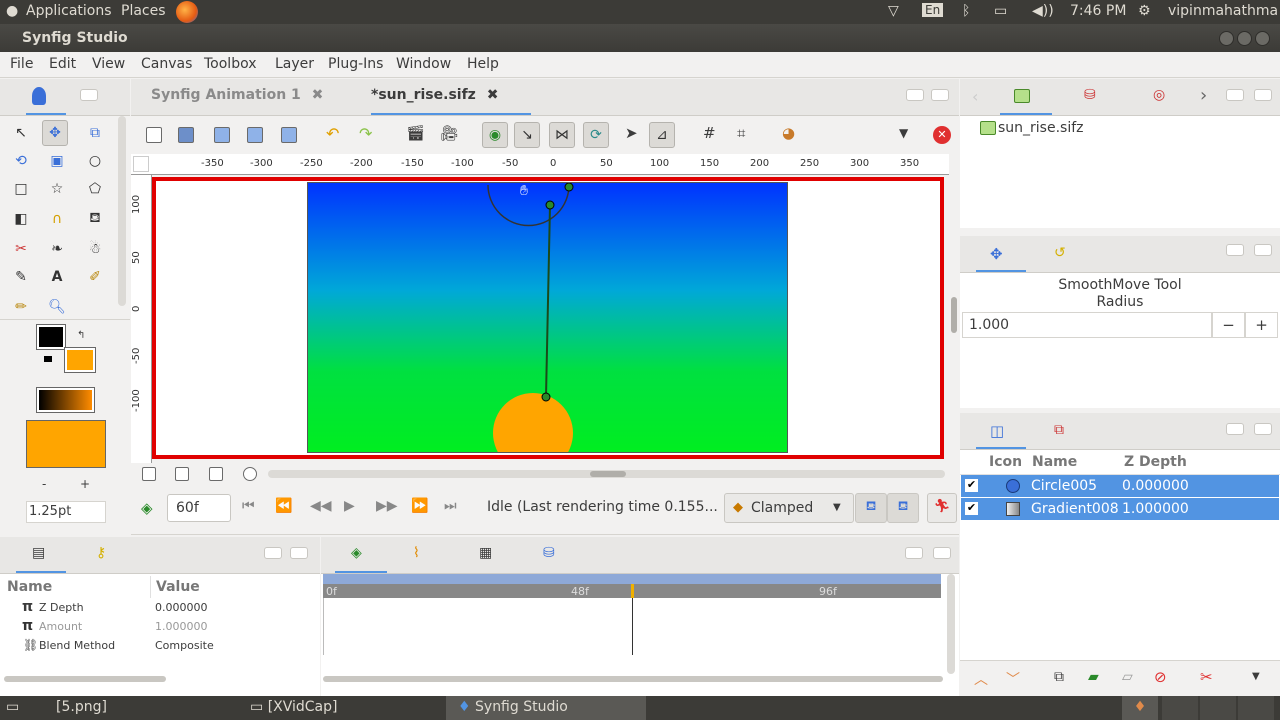 The image size is (1280, 720). What do you see at coordinates (289, 135) in the screenshot?
I see `save-all-icon` at bounding box center [289, 135].